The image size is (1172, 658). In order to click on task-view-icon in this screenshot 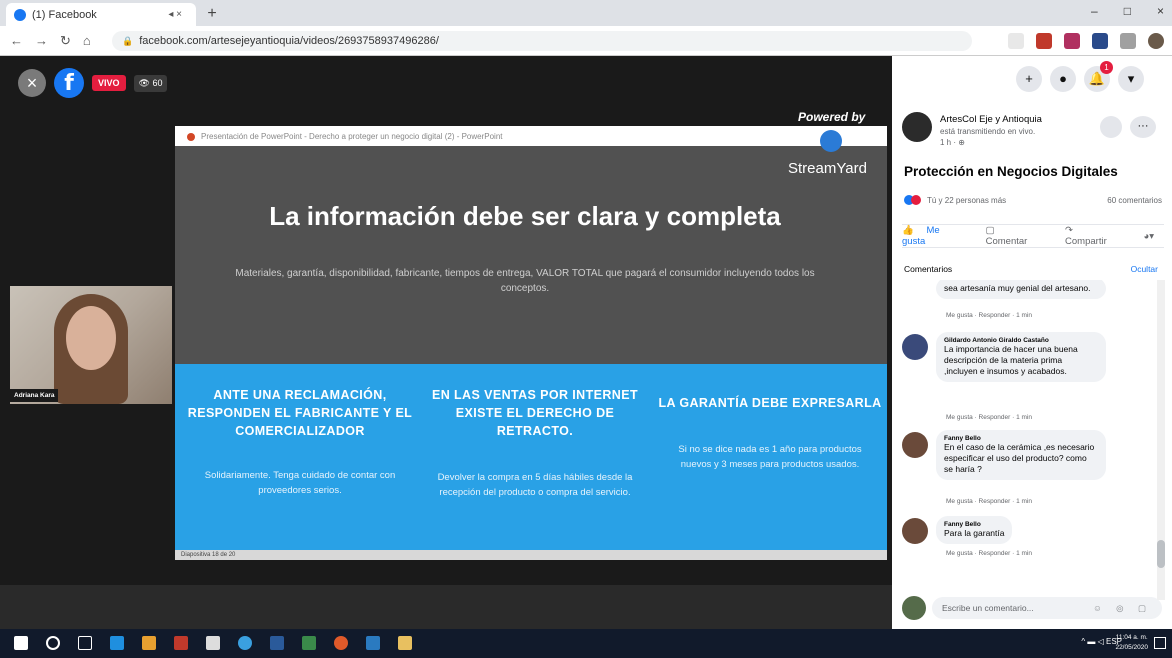, I will do `click(85, 643)`.